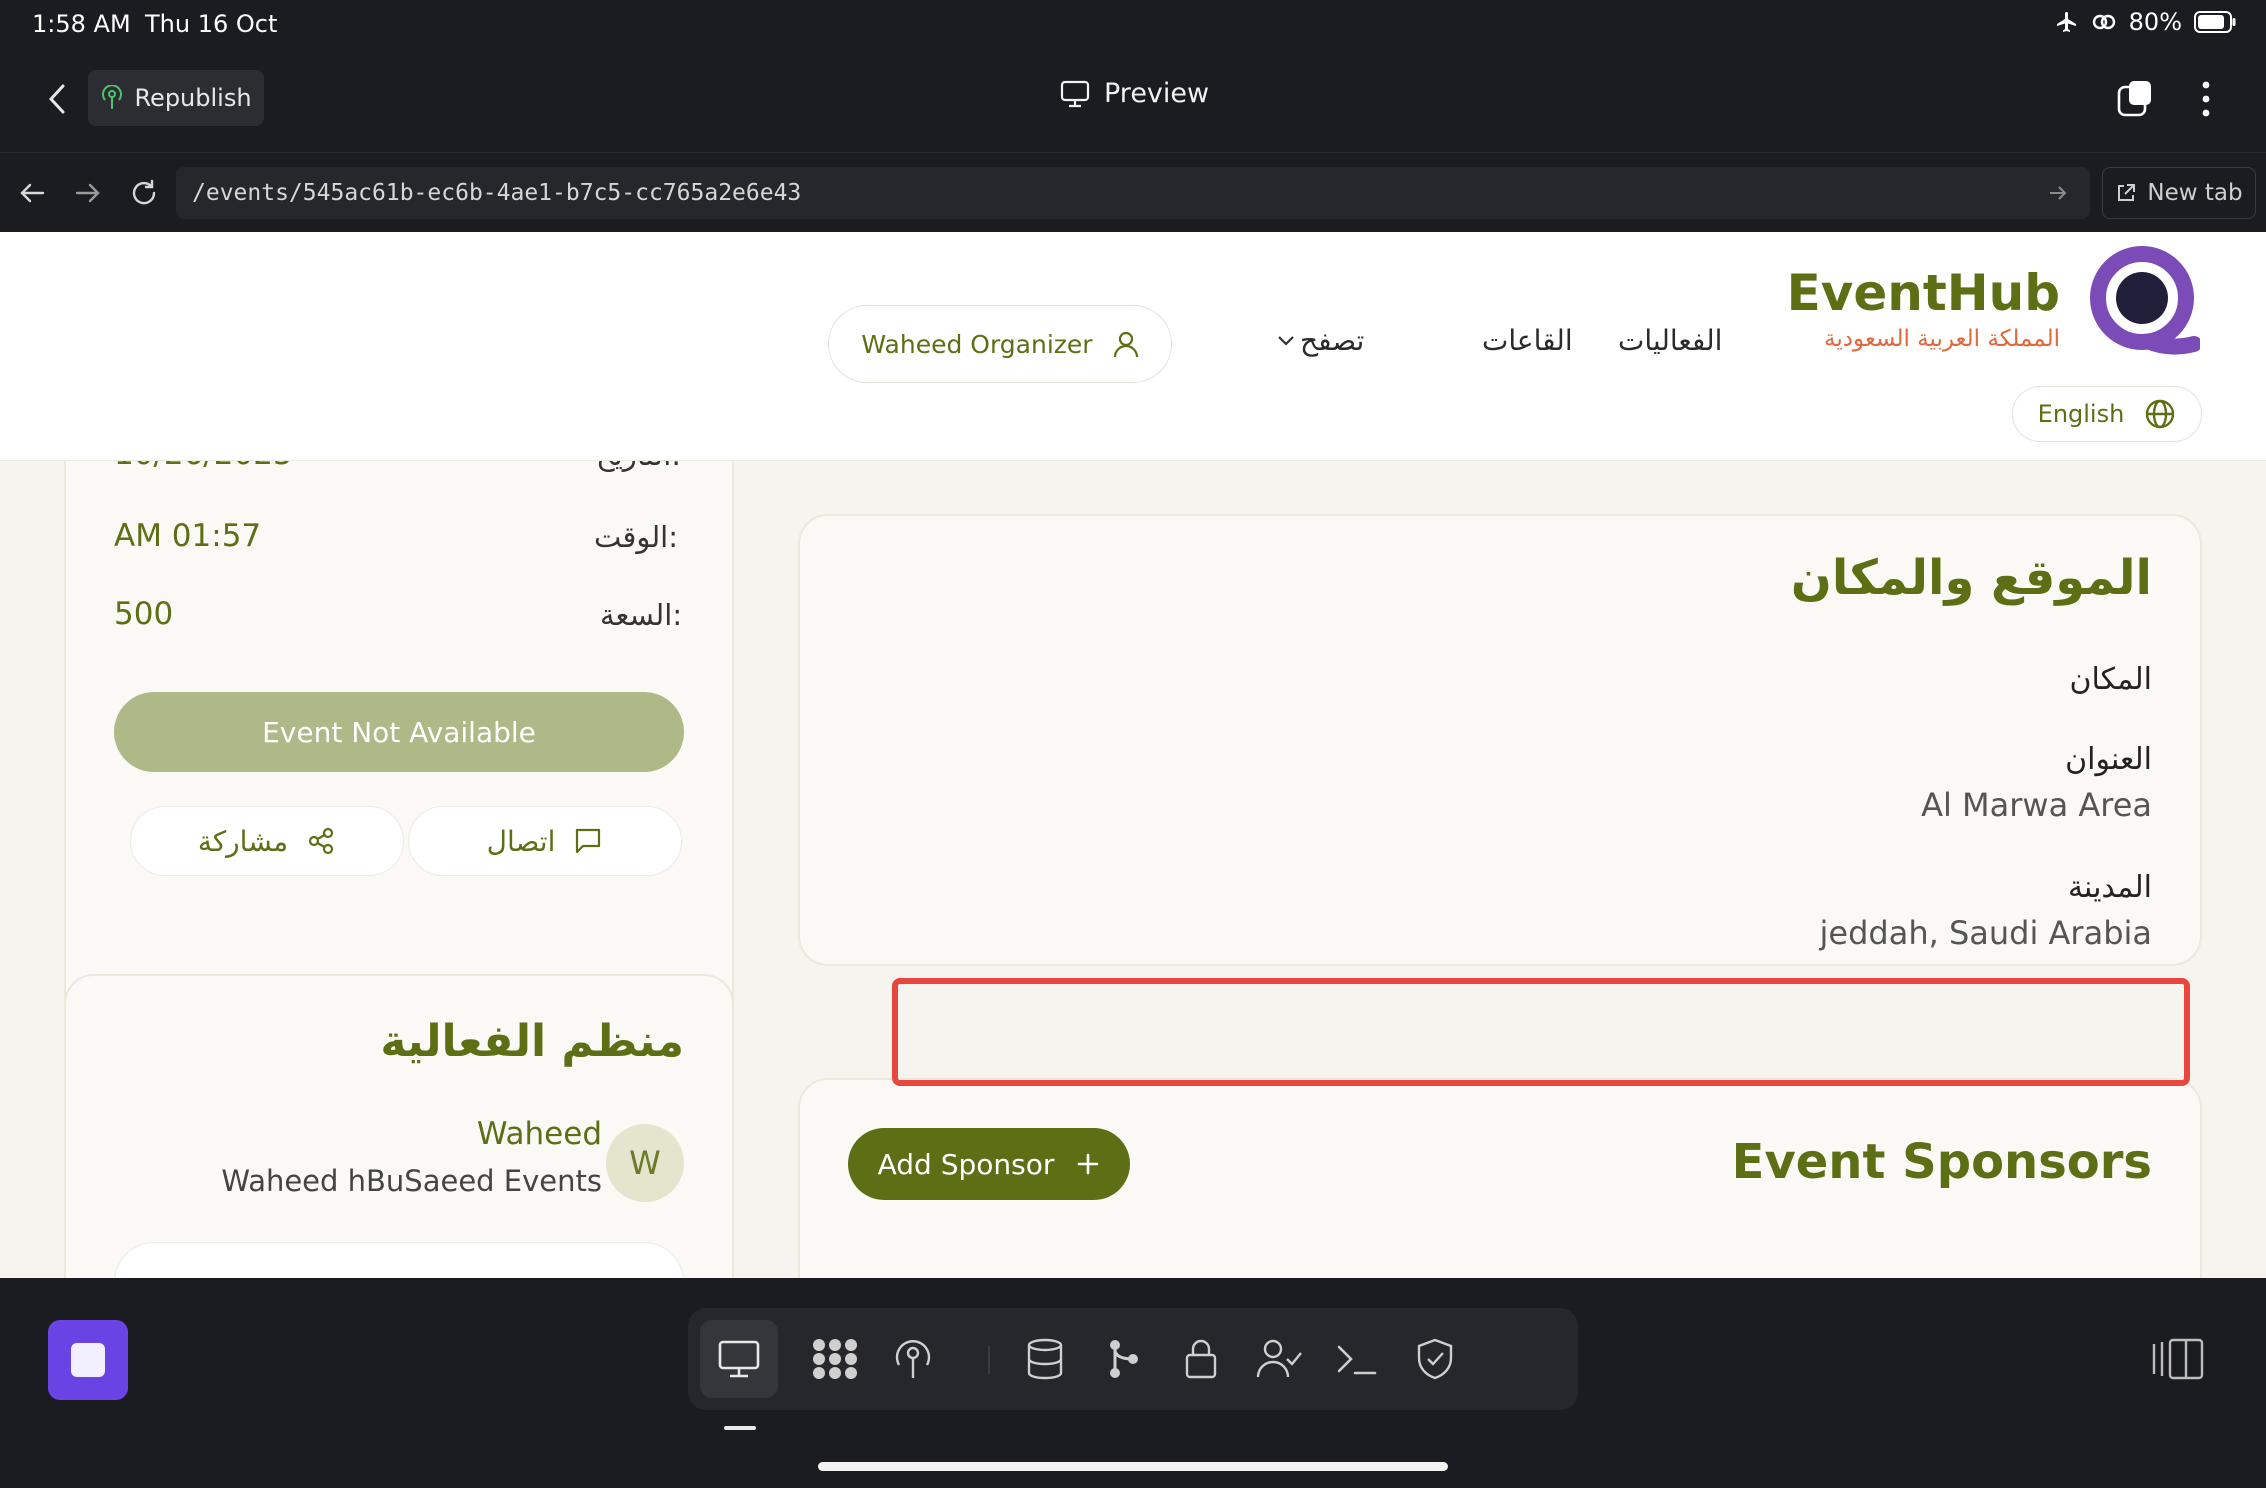 Image resolution: width=2266 pixels, height=1488 pixels. I want to click on share-icon, so click(321, 841).